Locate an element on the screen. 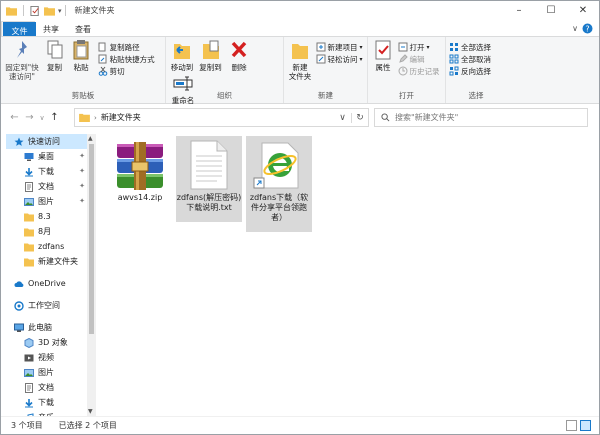 The width and height of the screenshot is (600, 435). nav-item: 快速访问 is located at coordinates (46, 141).